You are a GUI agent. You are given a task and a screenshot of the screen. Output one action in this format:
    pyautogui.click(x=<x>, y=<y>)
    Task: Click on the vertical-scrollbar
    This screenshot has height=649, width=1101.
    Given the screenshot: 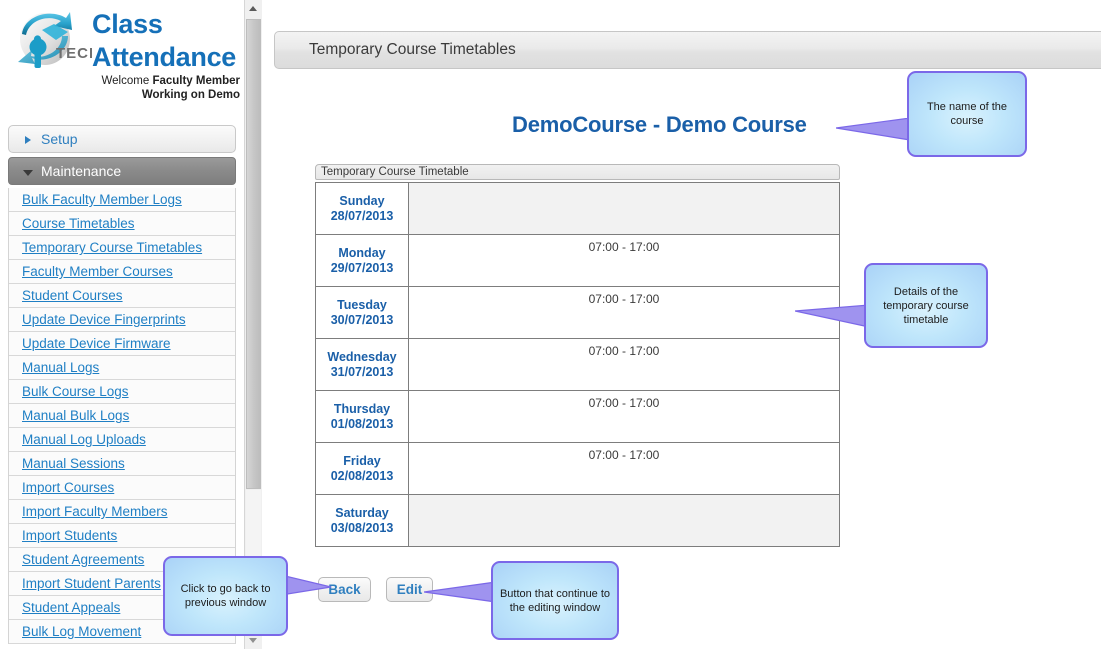 What is the action you would take?
    pyautogui.click(x=253, y=324)
    